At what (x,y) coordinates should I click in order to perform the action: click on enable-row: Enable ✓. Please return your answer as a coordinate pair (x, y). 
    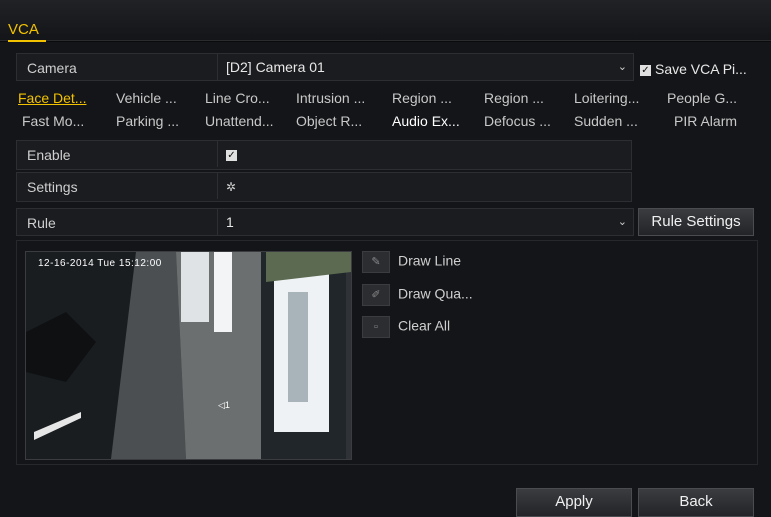
    Looking at the image, I should click on (324, 155).